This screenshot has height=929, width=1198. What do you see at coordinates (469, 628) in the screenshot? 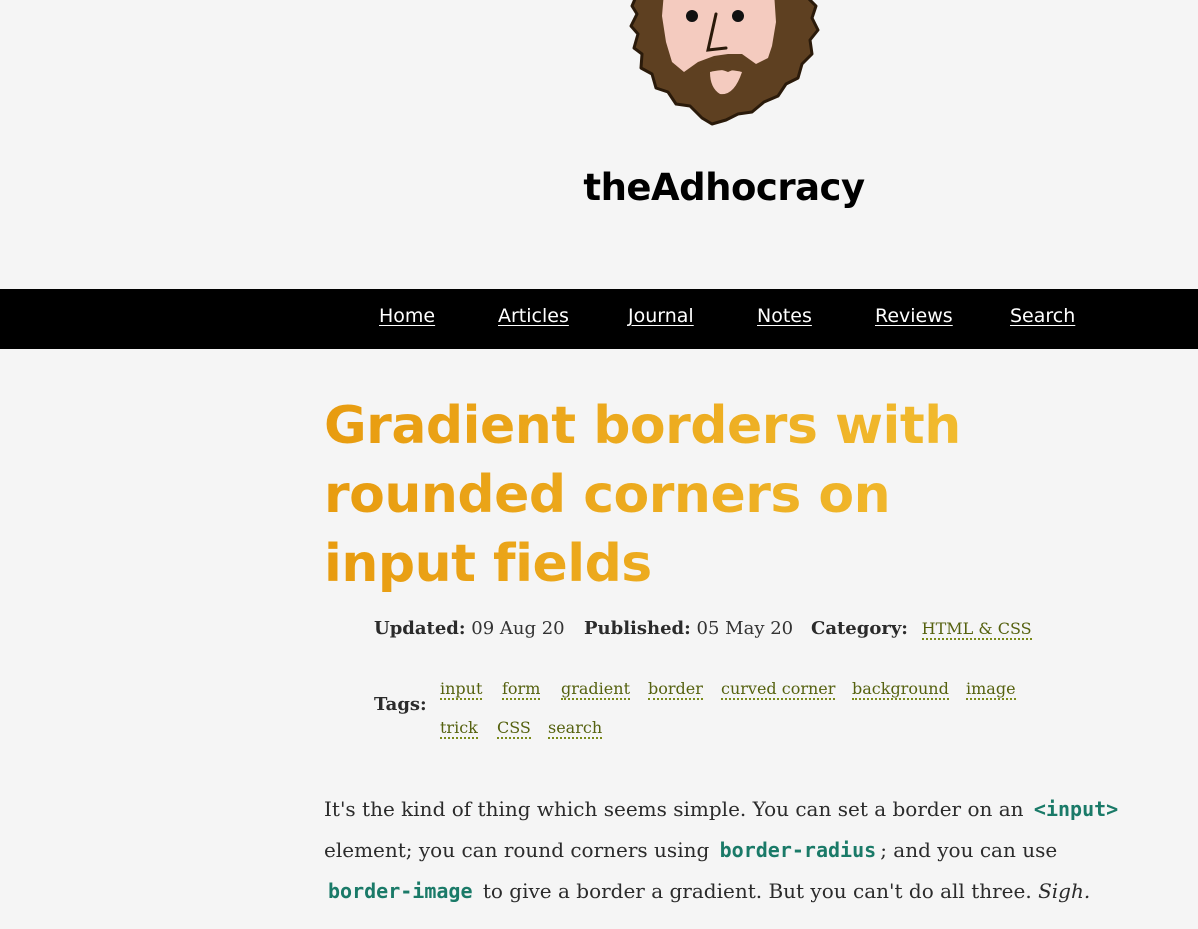
I see `updated-meta: Updated: 09 Aug 20` at bounding box center [469, 628].